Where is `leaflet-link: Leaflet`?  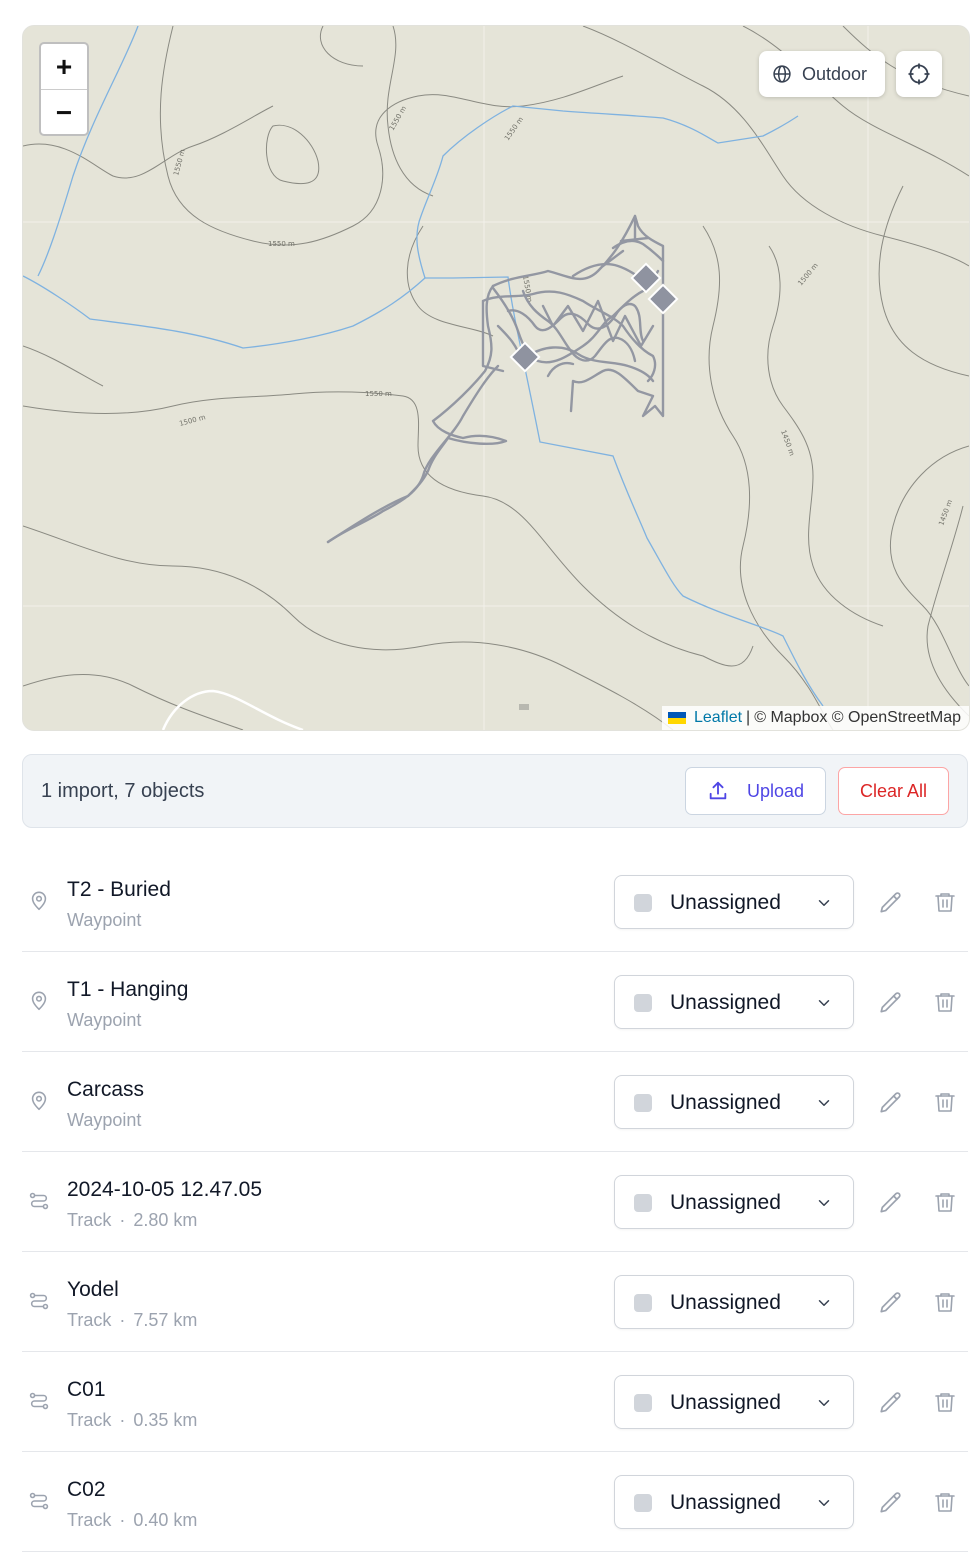 leaflet-link: Leaflet is located at coordinates (718, 718).